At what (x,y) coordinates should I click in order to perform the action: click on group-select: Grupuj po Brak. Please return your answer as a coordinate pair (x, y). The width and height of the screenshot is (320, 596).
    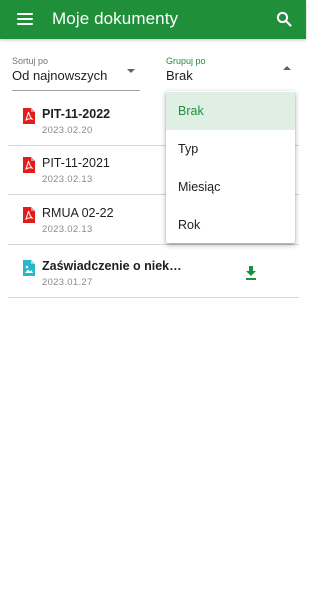
    Looking at the image, I should click on (230, 74).